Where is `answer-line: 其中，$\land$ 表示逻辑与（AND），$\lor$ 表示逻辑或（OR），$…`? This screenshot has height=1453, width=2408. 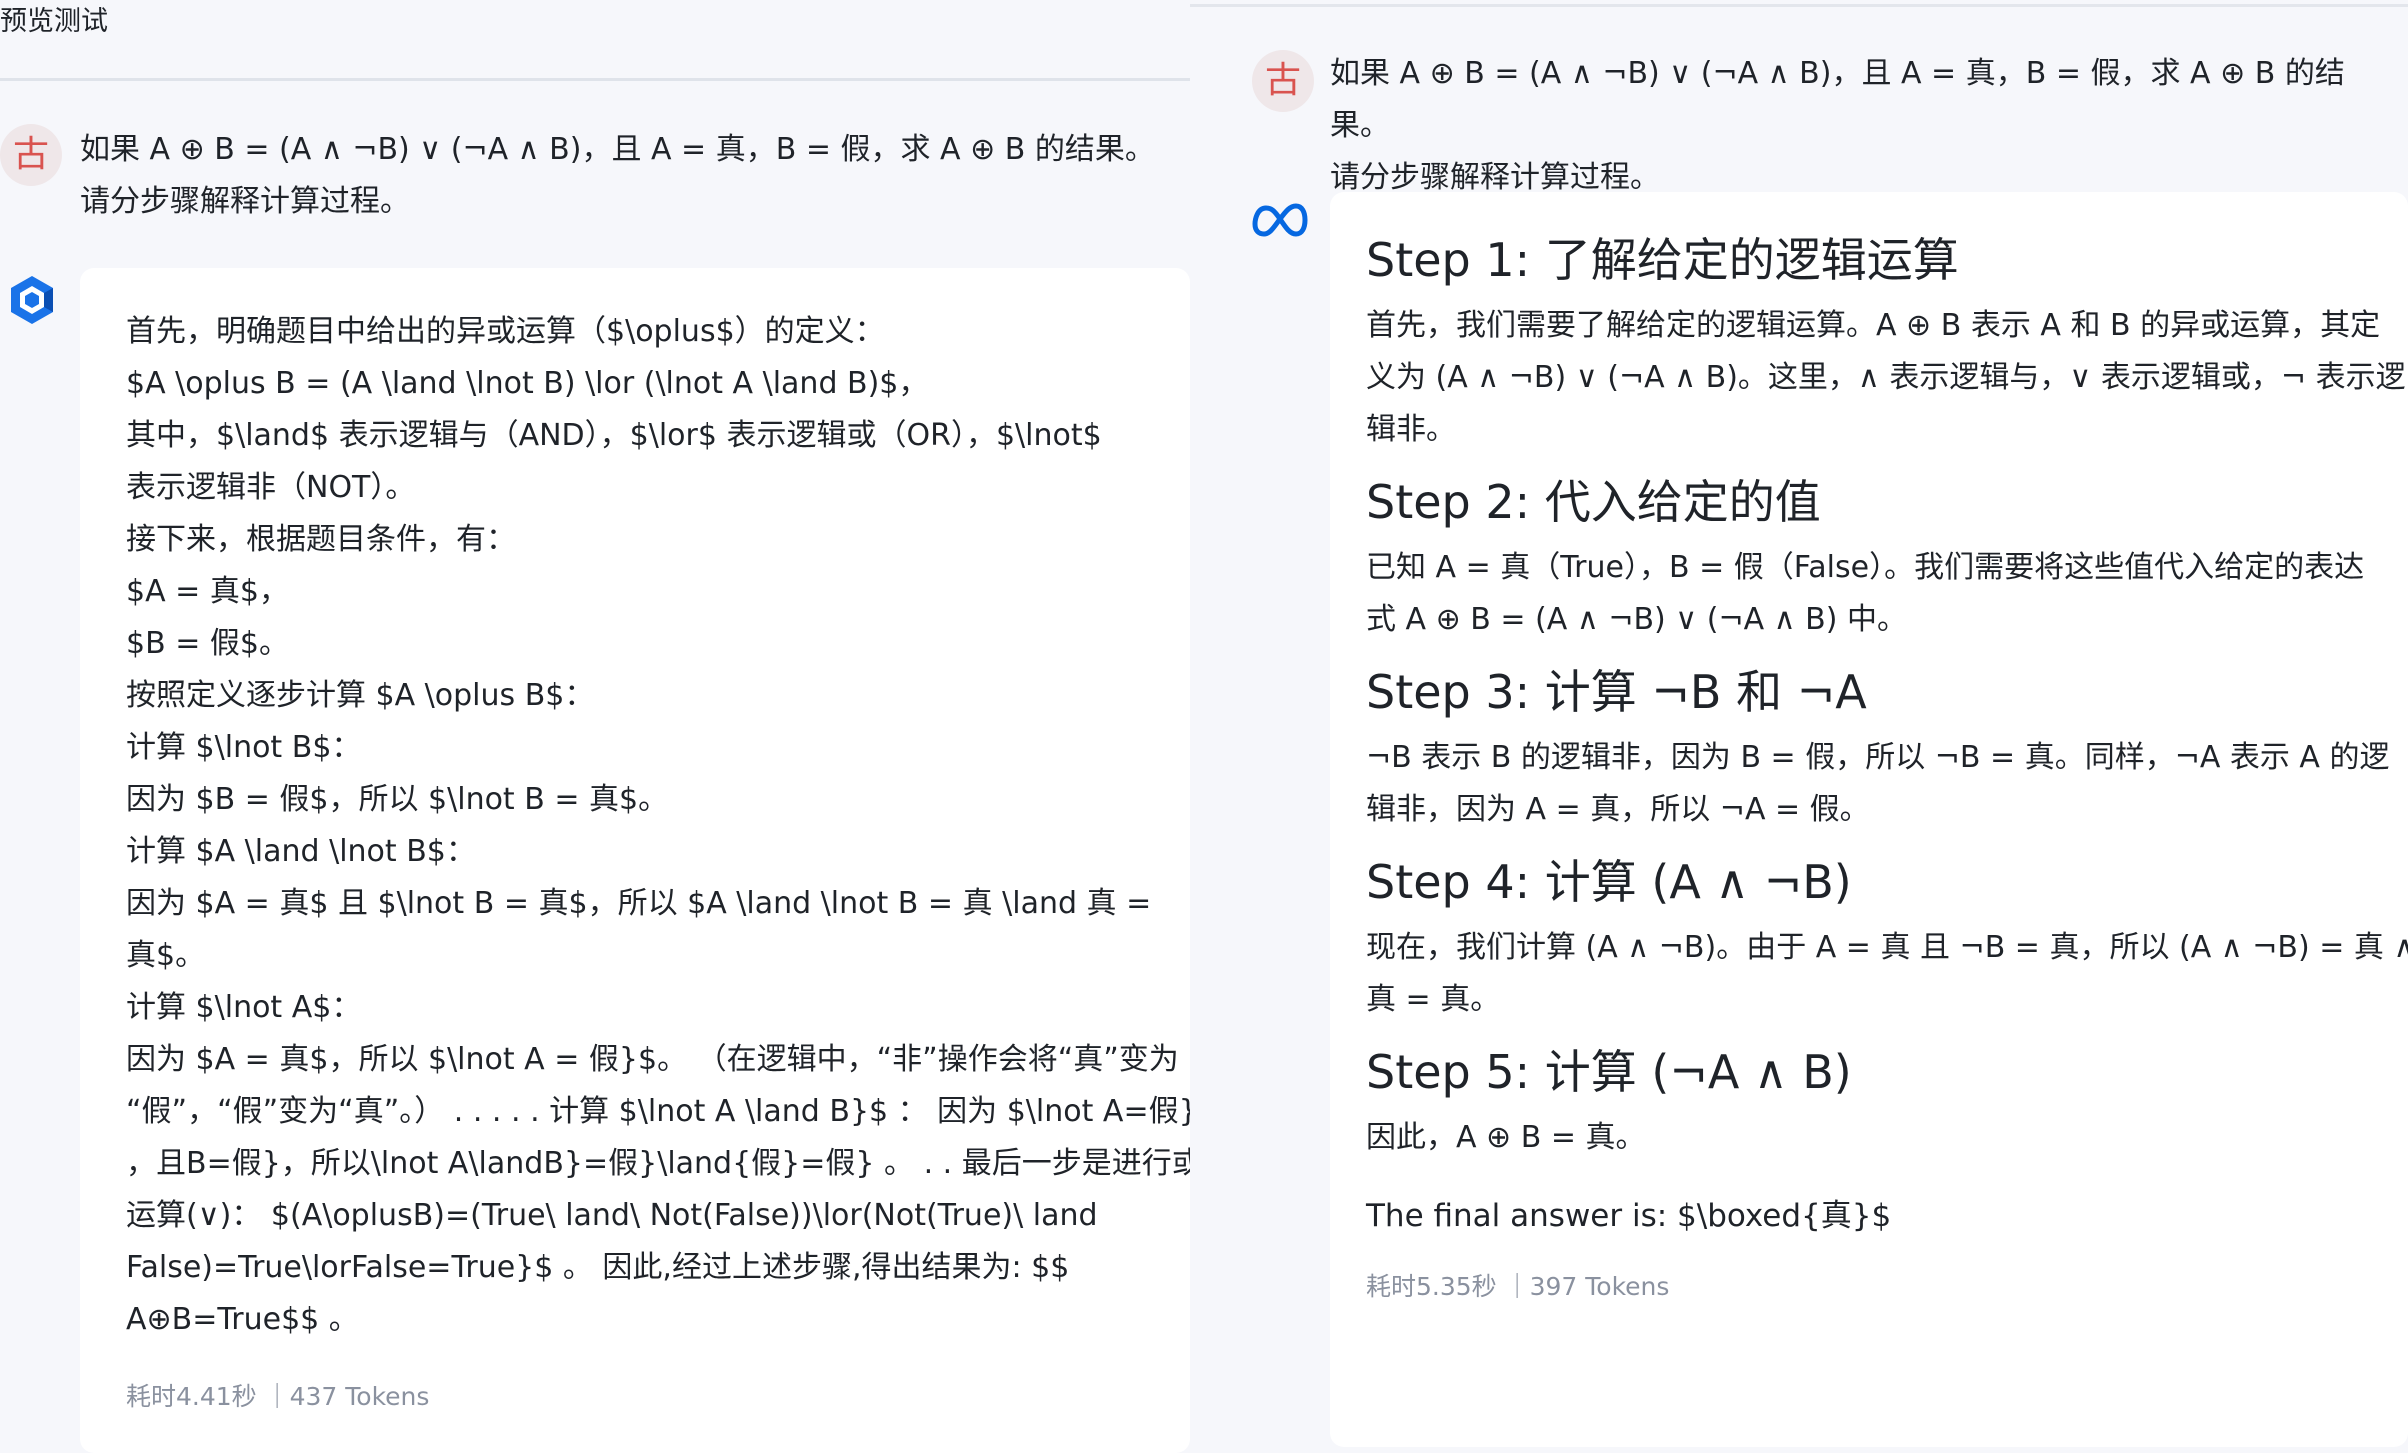 answer-line: 其中，$\land$ 表示逻辑与（AND），$\lor$ 表示逻辑或（OR），$… is located at coordinates (614, 435).